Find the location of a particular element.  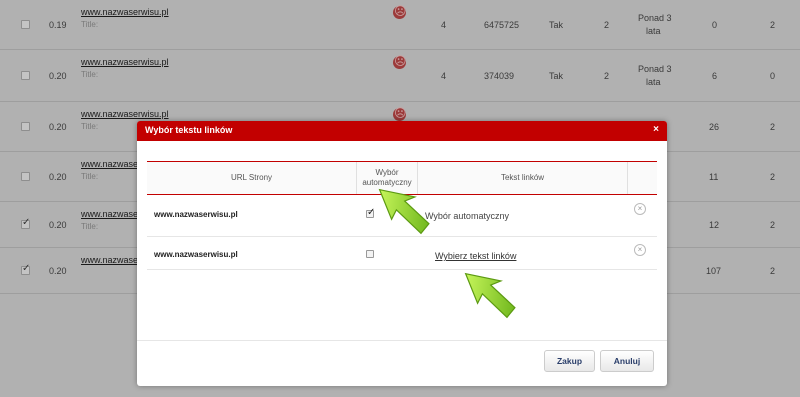

header-link-text: Tekst linków is located at coordinates (523, 178).